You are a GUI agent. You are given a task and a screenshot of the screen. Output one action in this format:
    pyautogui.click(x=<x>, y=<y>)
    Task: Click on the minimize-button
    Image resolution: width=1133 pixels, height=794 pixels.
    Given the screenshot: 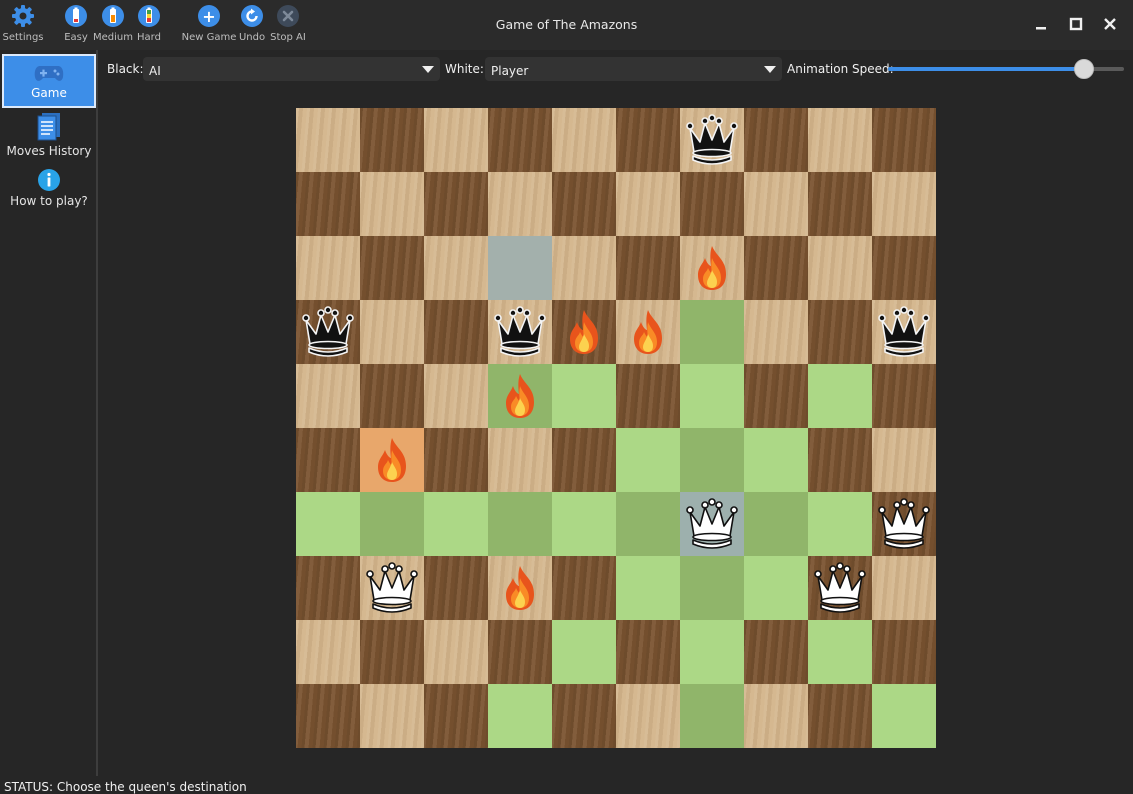 What is the action you would take?
    pyautogui.click(x=1041, y=24)
    